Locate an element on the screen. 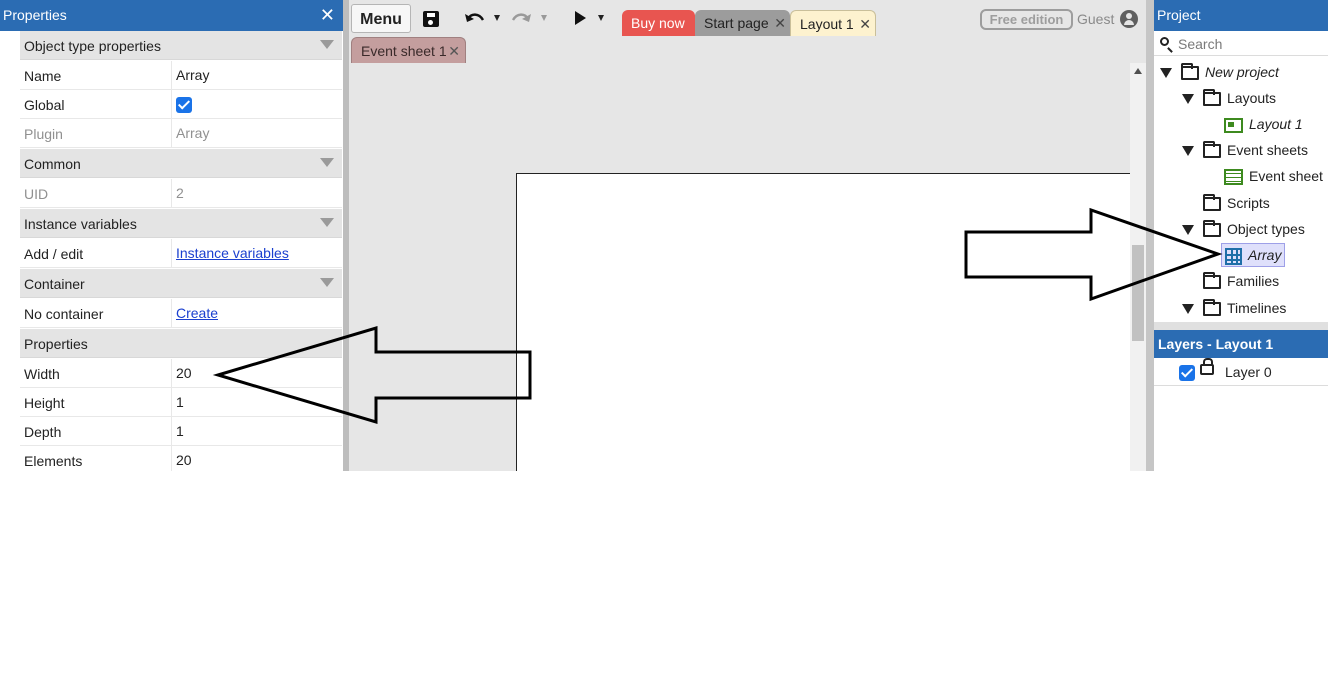 This screenshot has width=1328, height=675. play-icon is located at coordinates (580, 18).